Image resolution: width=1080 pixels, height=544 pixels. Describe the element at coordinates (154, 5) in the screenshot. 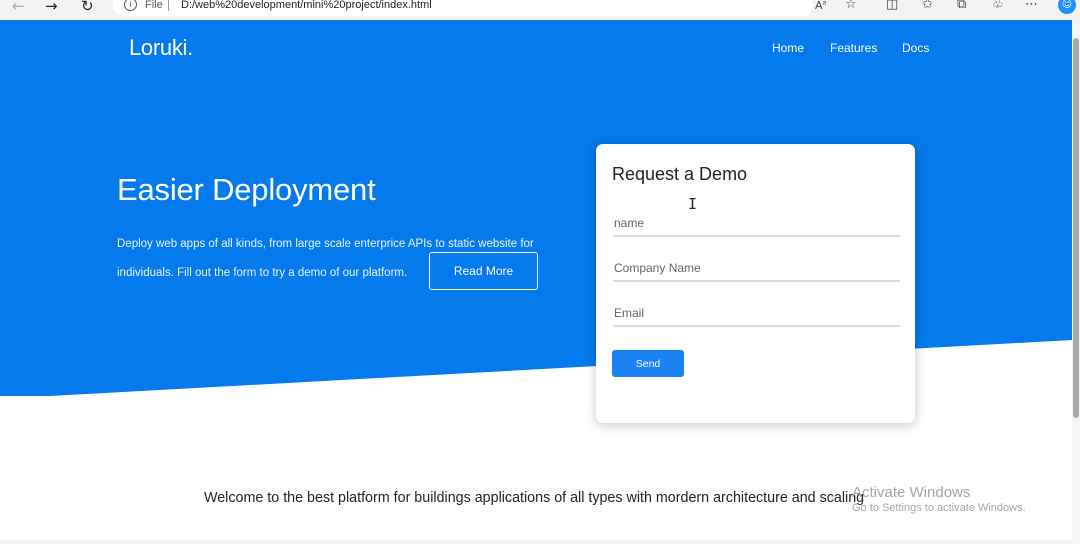

I see `file-label: File` at that location.